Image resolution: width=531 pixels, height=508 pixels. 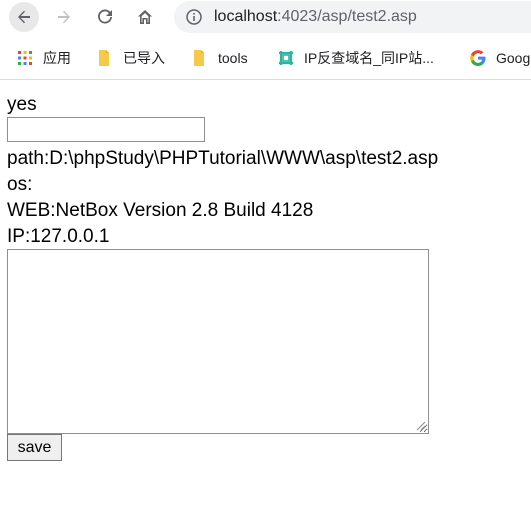 I want to click on back-button, so click(x=24, y=17).